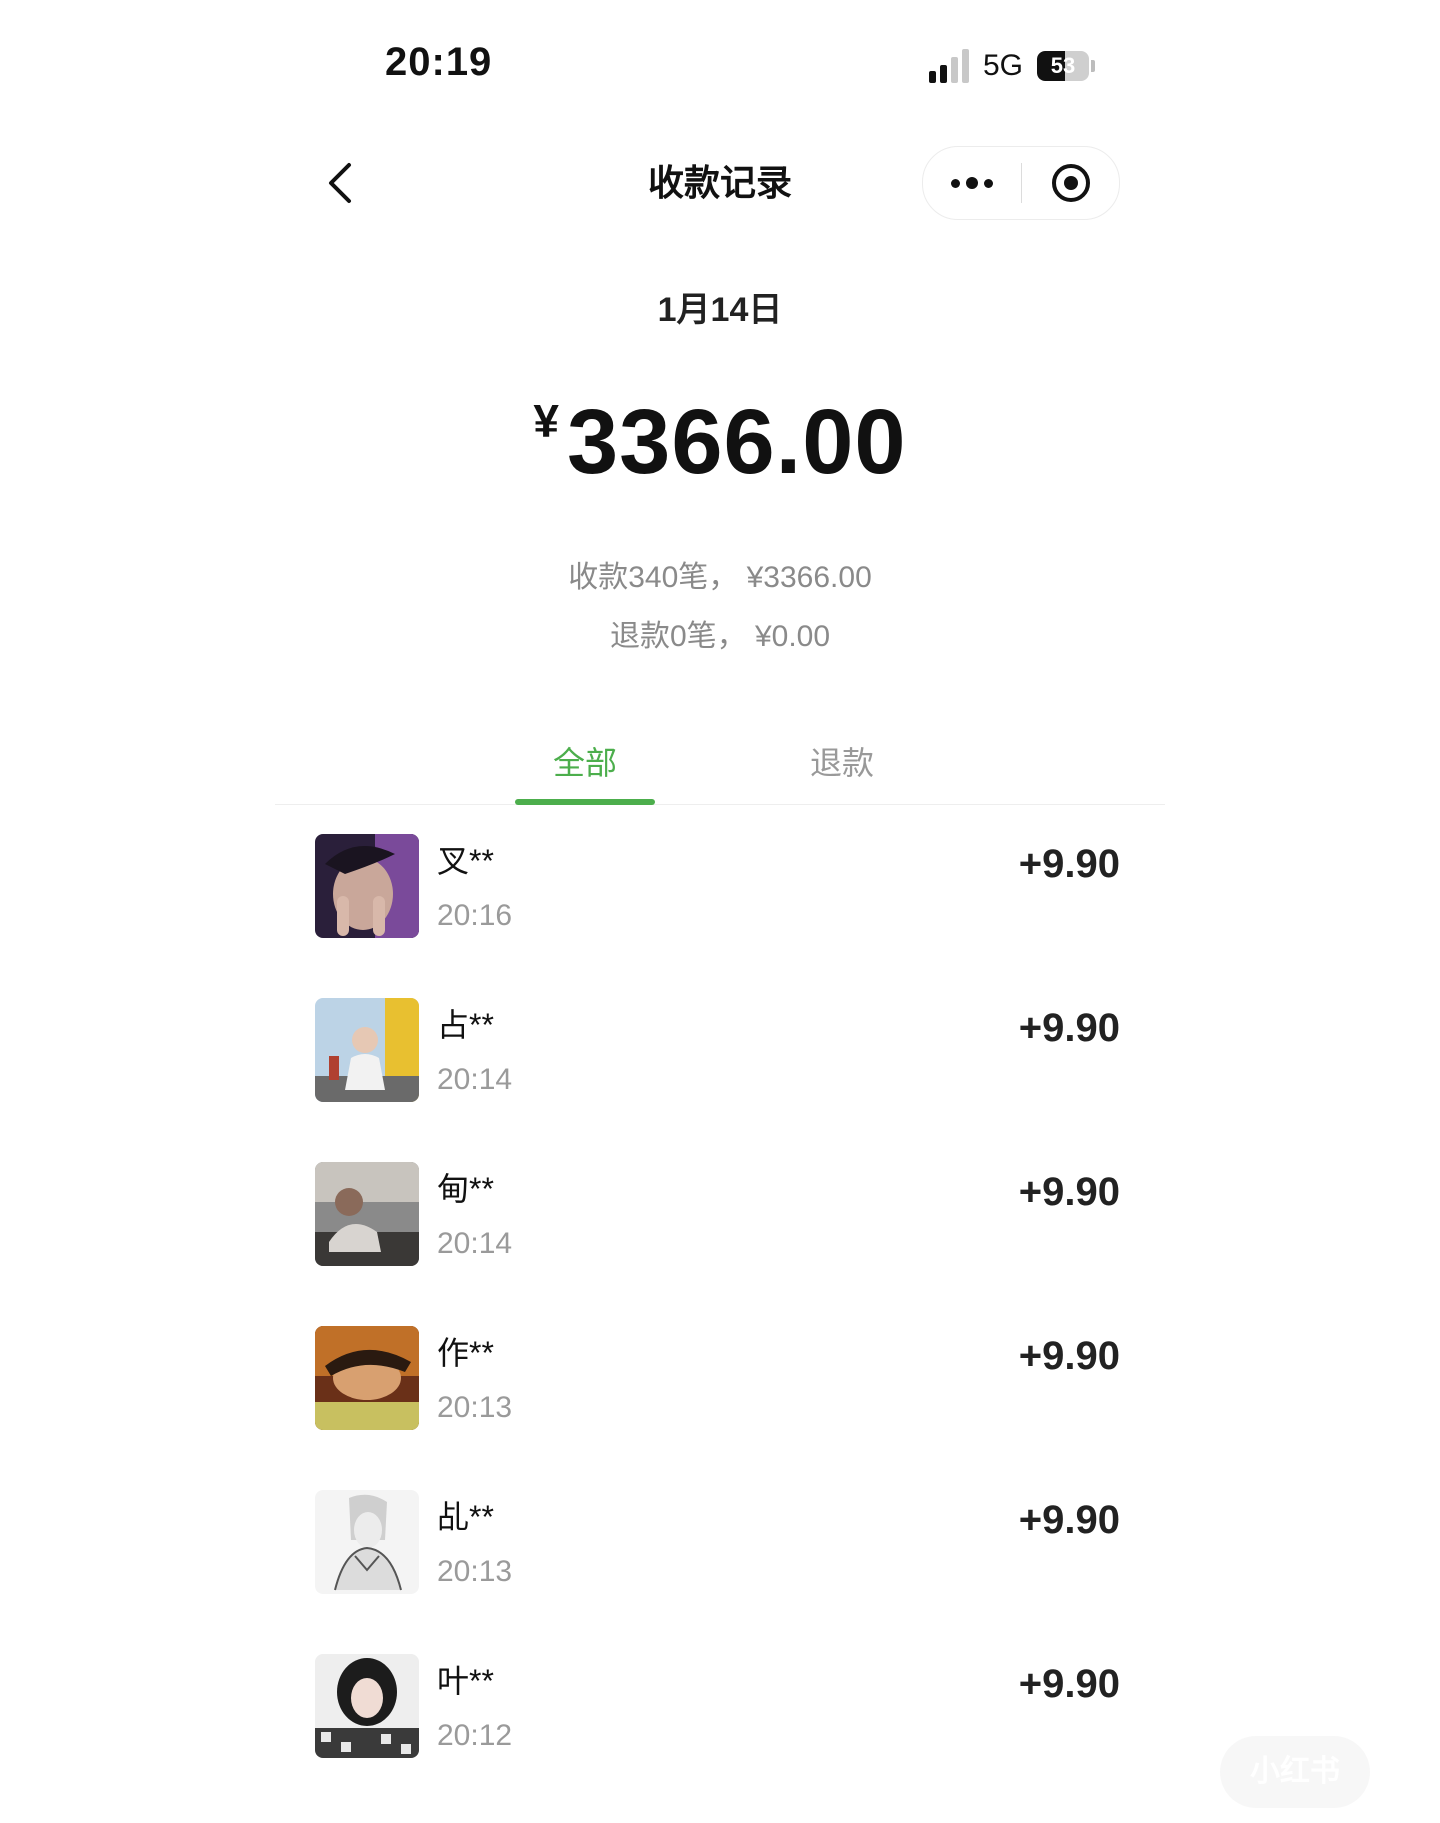 Image resolution: width=1440 pixels, height=1823 pixels. Describe the element at coordinates (465, 1681) in the screenshot. I see `payer-name: 叶**` at that location.